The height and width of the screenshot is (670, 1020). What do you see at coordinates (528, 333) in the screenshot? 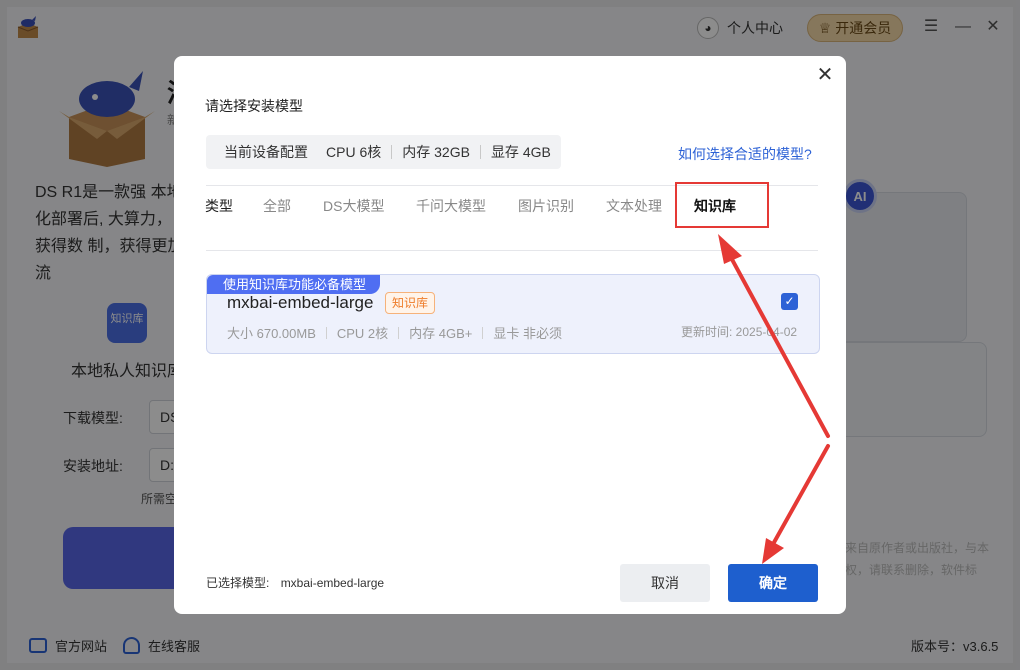
I see `model-gpu: 显卡 非必须` at bounding box center [528, 333].